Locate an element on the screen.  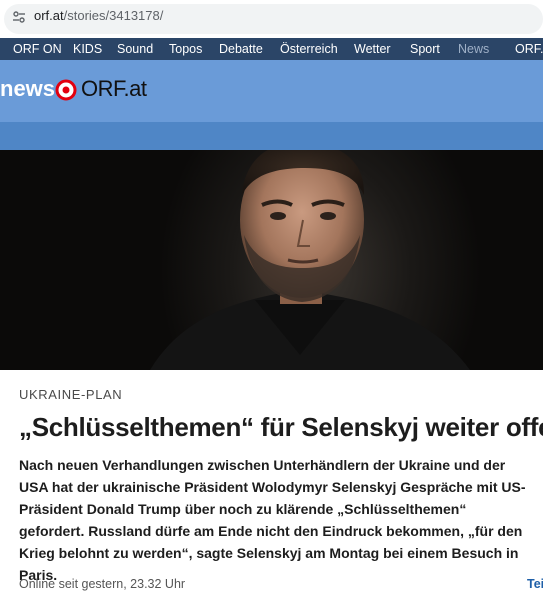
article-timestamp: Online seit gestern, 23.32 Uhr is located at coordinates (102, 584).